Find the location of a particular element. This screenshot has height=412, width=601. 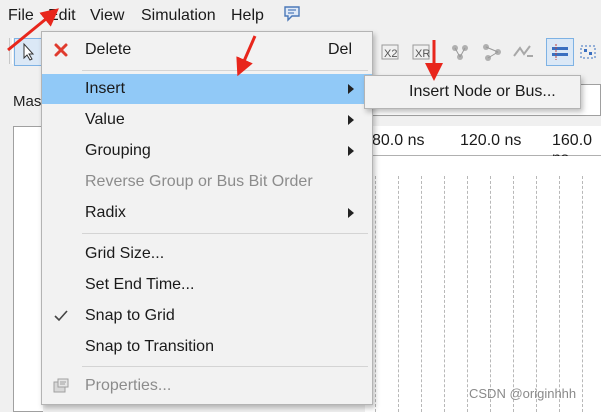

checkmark-icon is located at coordinates (61, 316).